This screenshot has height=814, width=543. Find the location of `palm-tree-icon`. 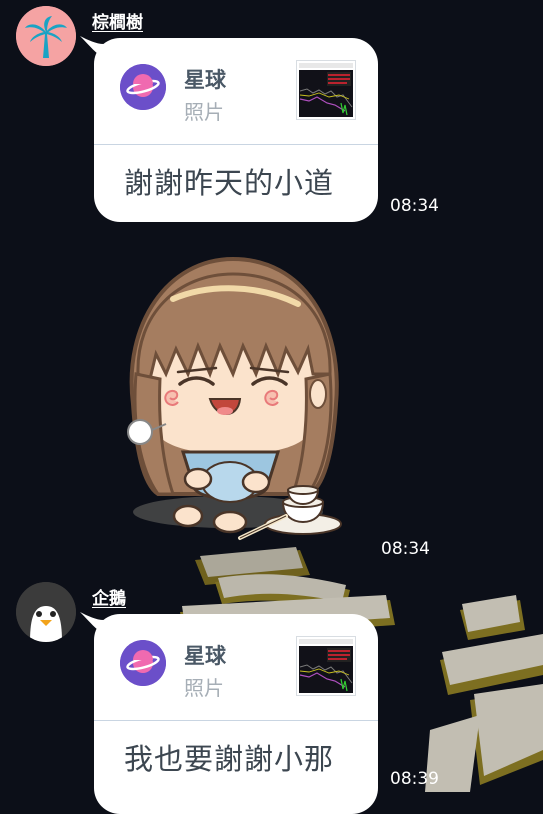

palm-tree-icon is located at coordinates (46, 36).